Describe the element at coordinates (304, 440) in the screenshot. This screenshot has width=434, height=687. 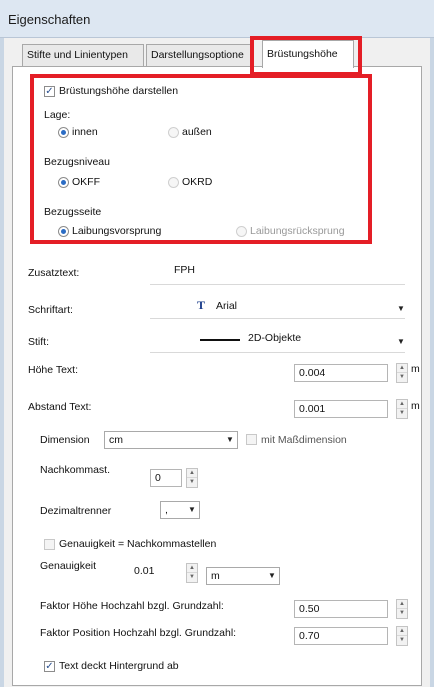
I see `mass-dimension-label: mit Maßdimension` at that location.